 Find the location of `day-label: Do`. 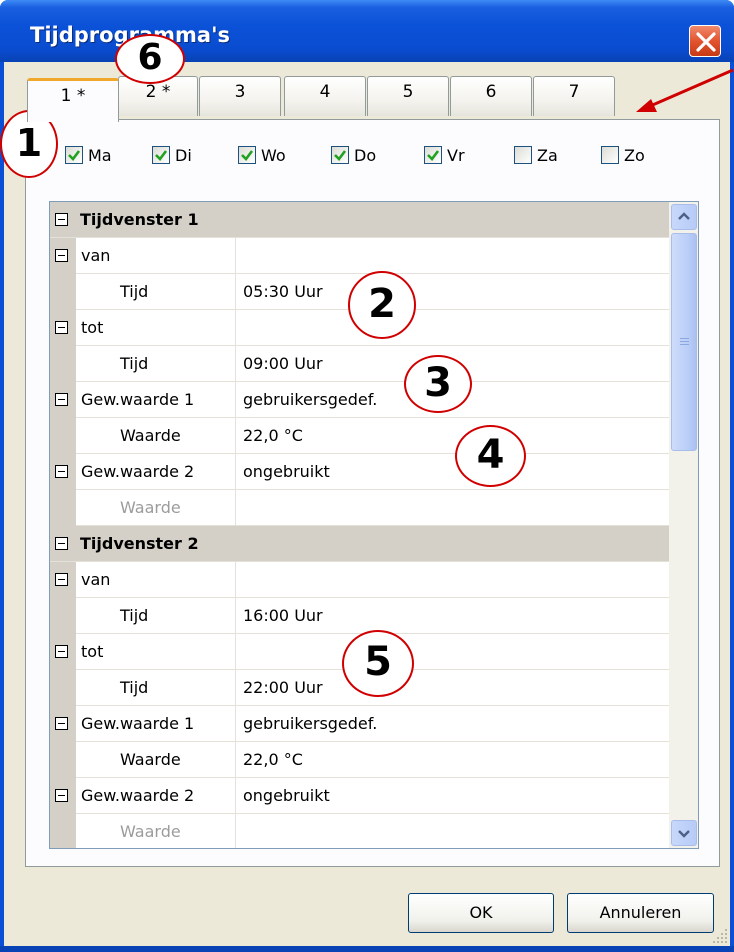

day-label: Do is located at coordinates (365, 155).